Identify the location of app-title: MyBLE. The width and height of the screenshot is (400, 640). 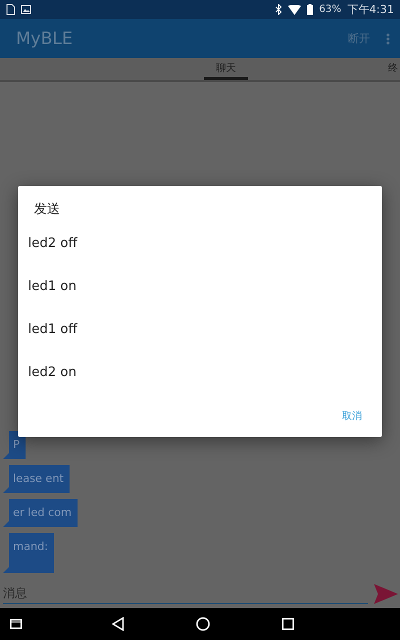
(45, 38).